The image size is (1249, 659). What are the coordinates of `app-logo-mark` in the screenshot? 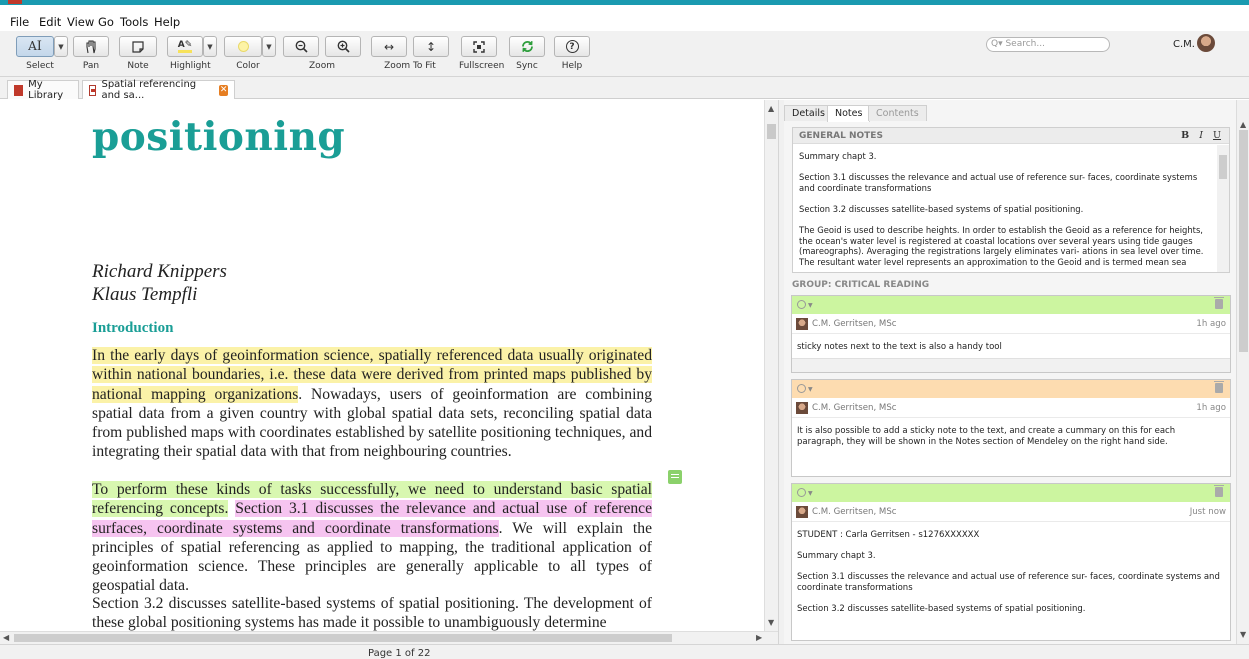 It's located at (15, 2).